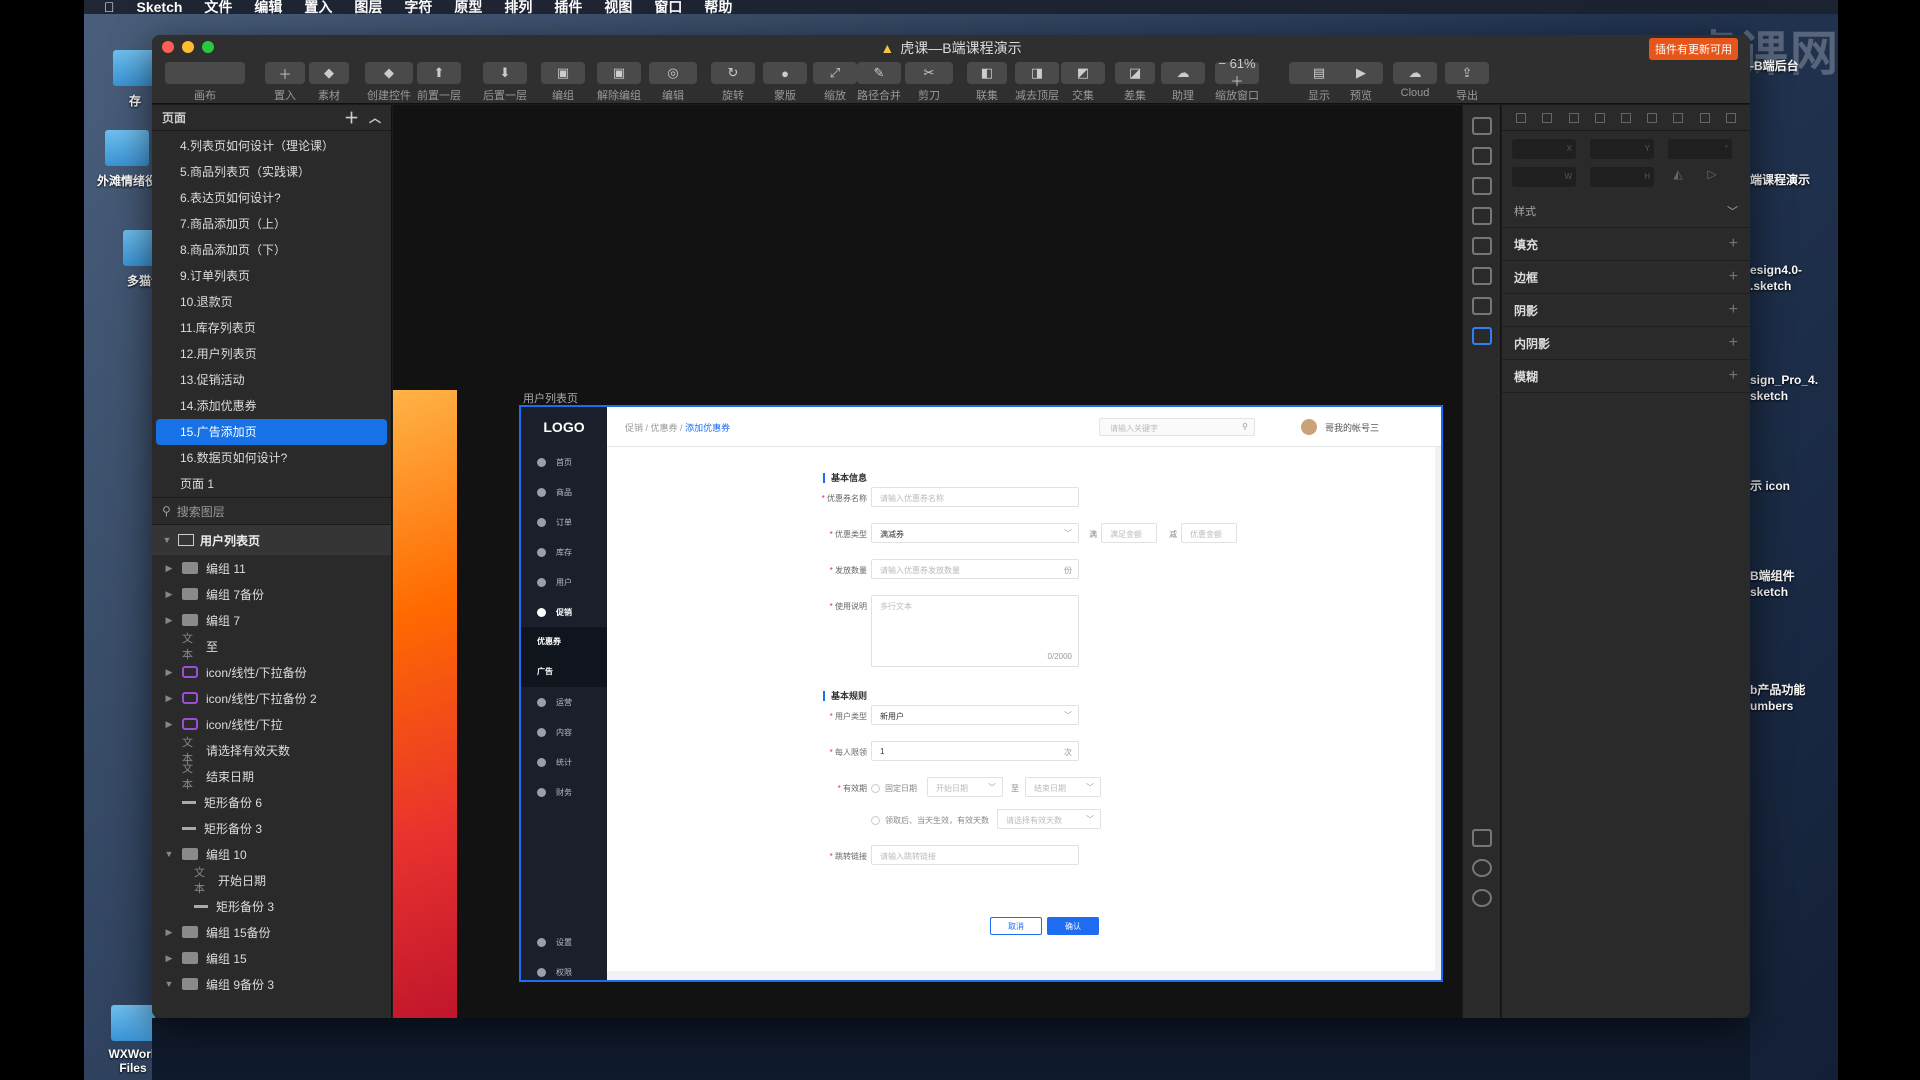 This screenshot has width=1920, height=1080. I want to click on style-section: 样式 ﹀, so click(1626, 211).